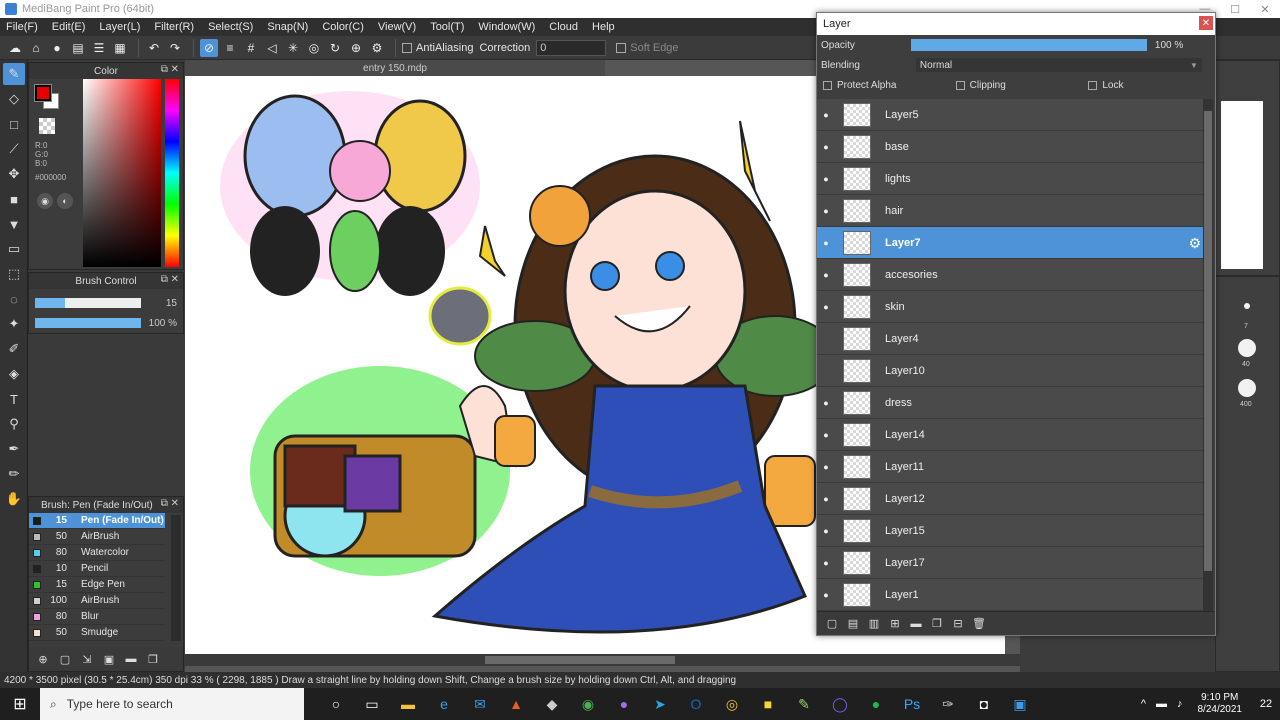  What do you see at coordinates (395, 68) in the screenshot?
I see `document-tab: entry 150.mdp` at bounding box center [395, 68].